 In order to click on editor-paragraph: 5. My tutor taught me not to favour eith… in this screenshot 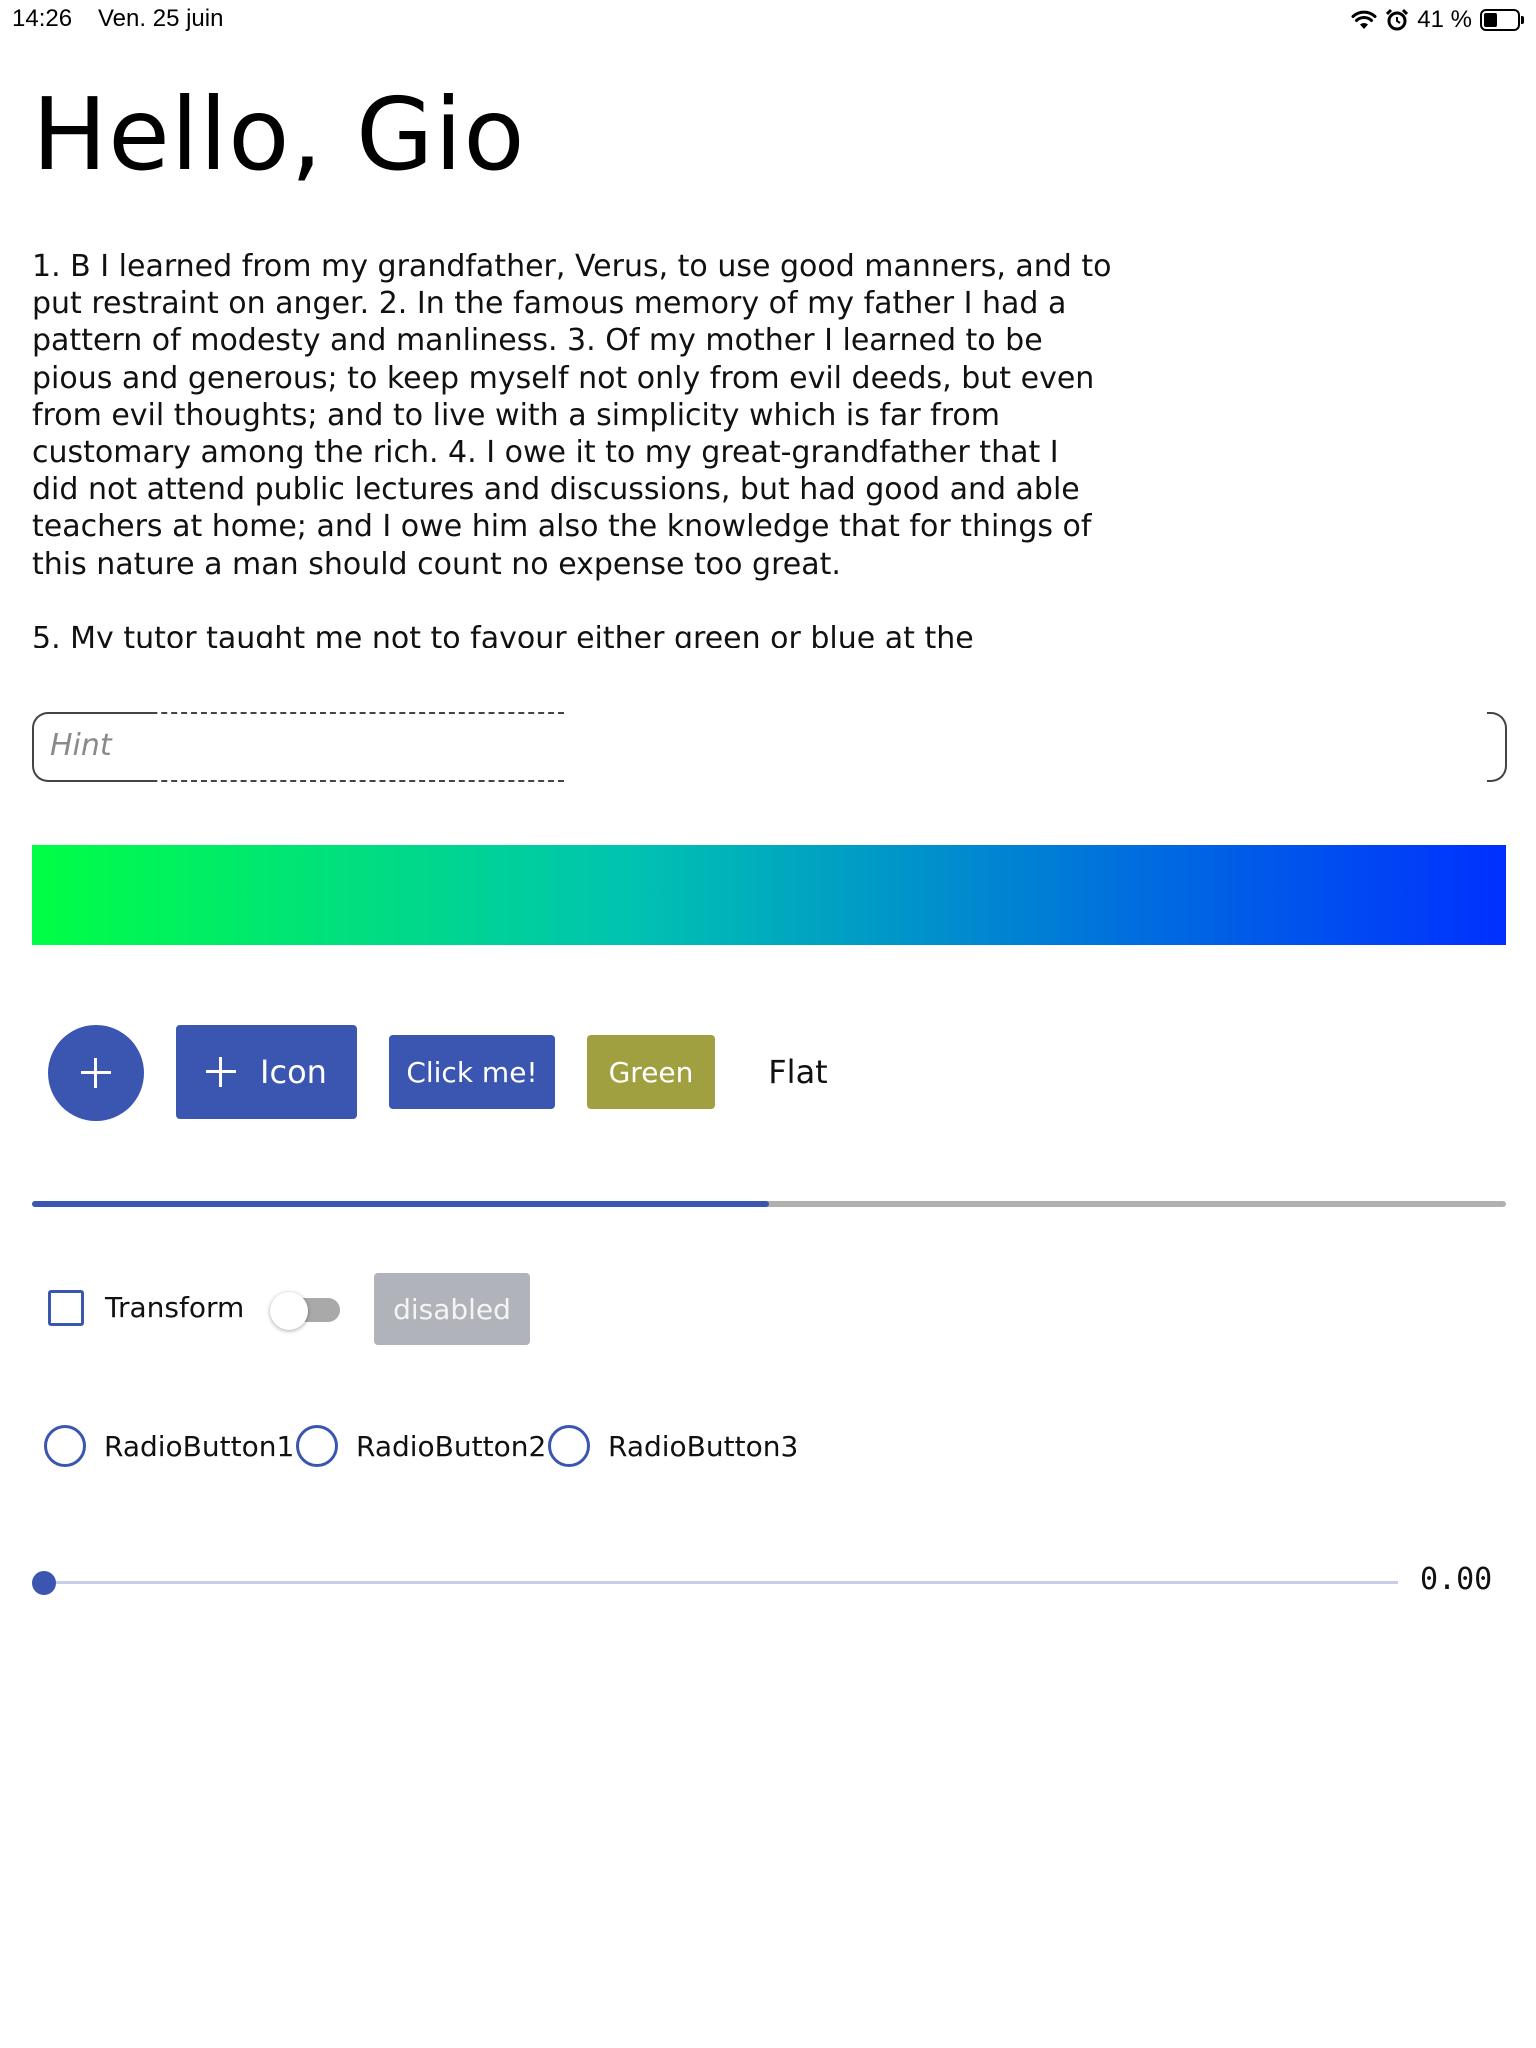, I will do `click(503, 634)`.